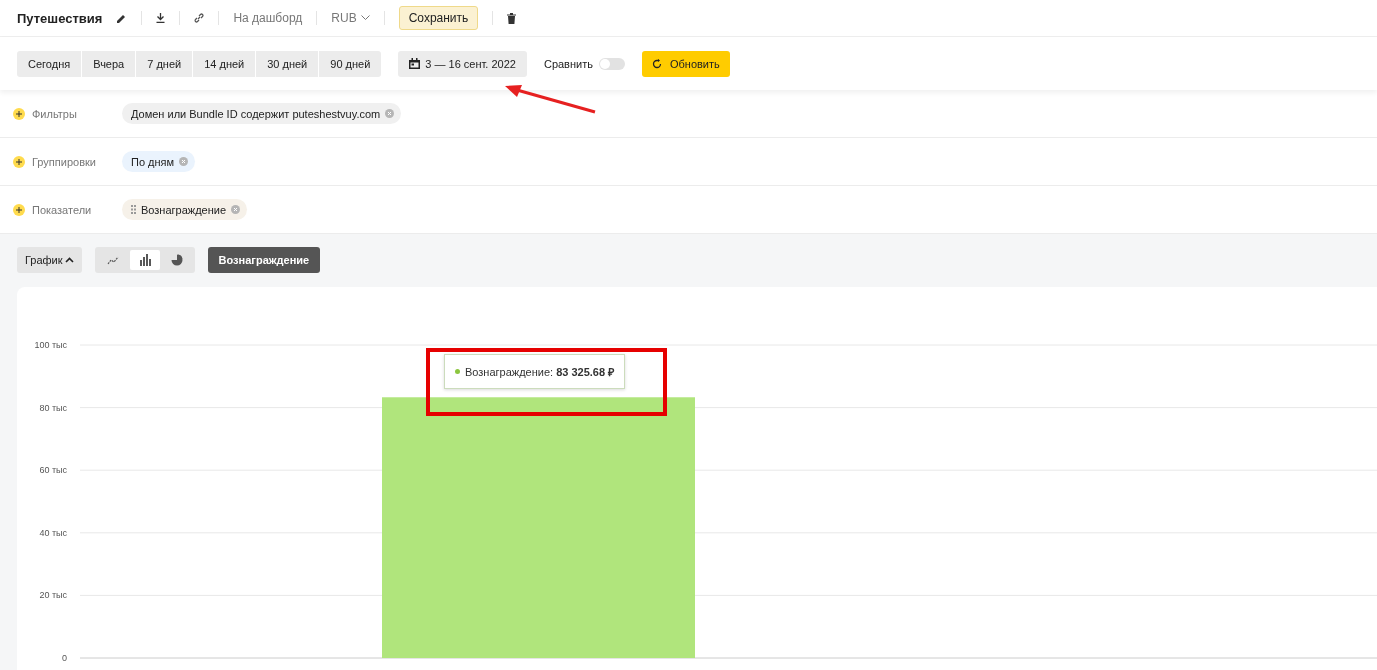 Image resolution: width=1377 pixels, height=670 pixels. What do you see at coordinates (540, 372) in the screenshot?
I see `tooltip-text: Вознаграждение: 83 325.68 ₽` at bounding box center [540, 372].